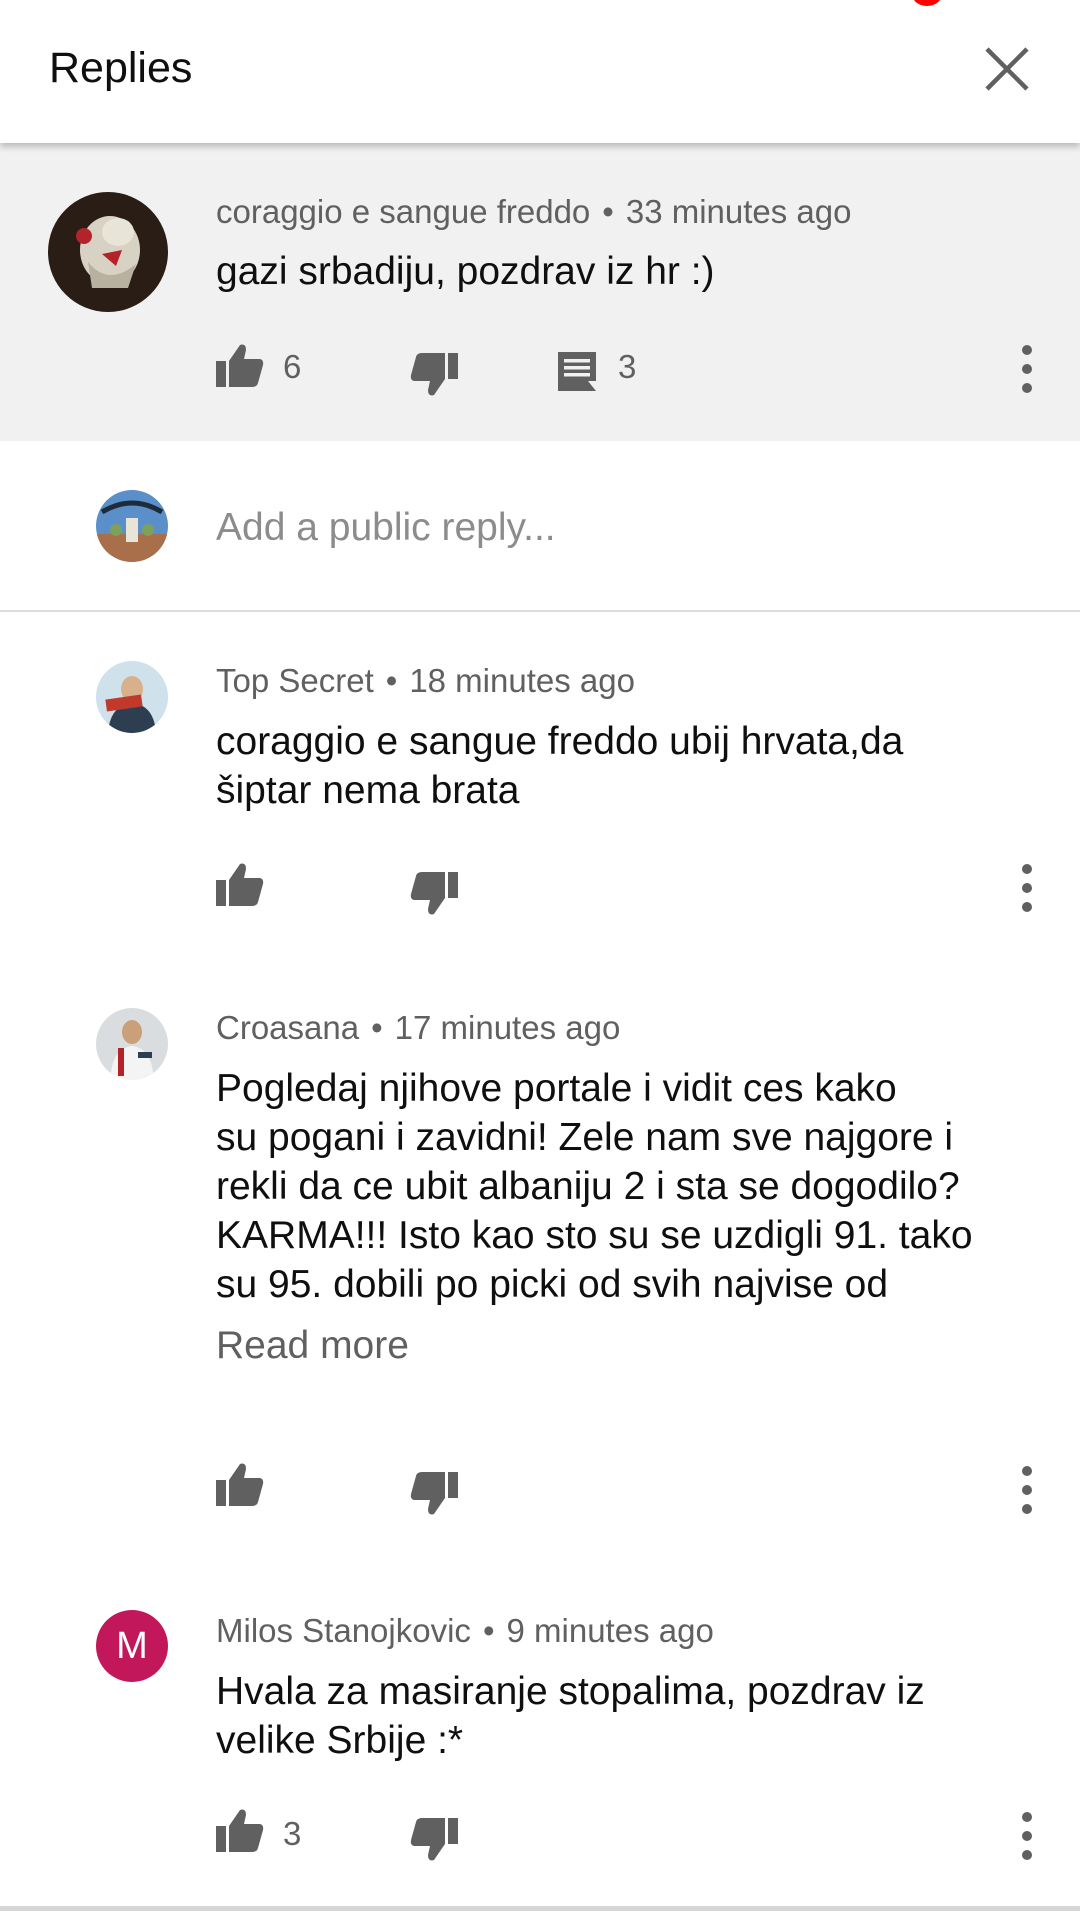 This screenshot has height=1911, width=1080. I want to click on comment-time: 33 minutes ago, so click(738, 211).